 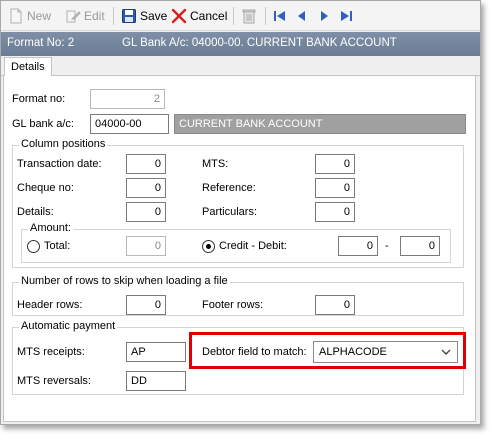 I want to click on mts-reversals-field: DD, so click(x=156, y=381).